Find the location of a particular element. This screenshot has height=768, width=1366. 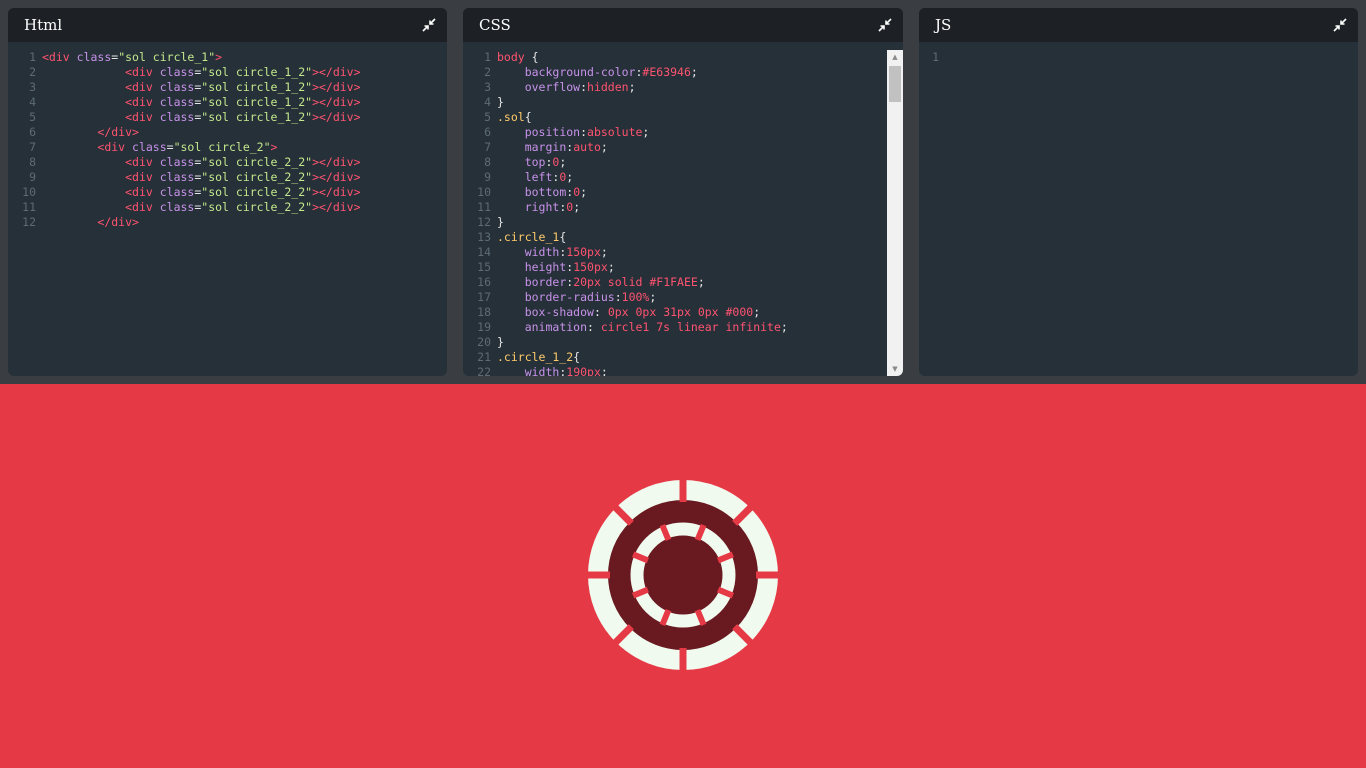

code-line: 12 </div> is located at coordinates (227, 222).